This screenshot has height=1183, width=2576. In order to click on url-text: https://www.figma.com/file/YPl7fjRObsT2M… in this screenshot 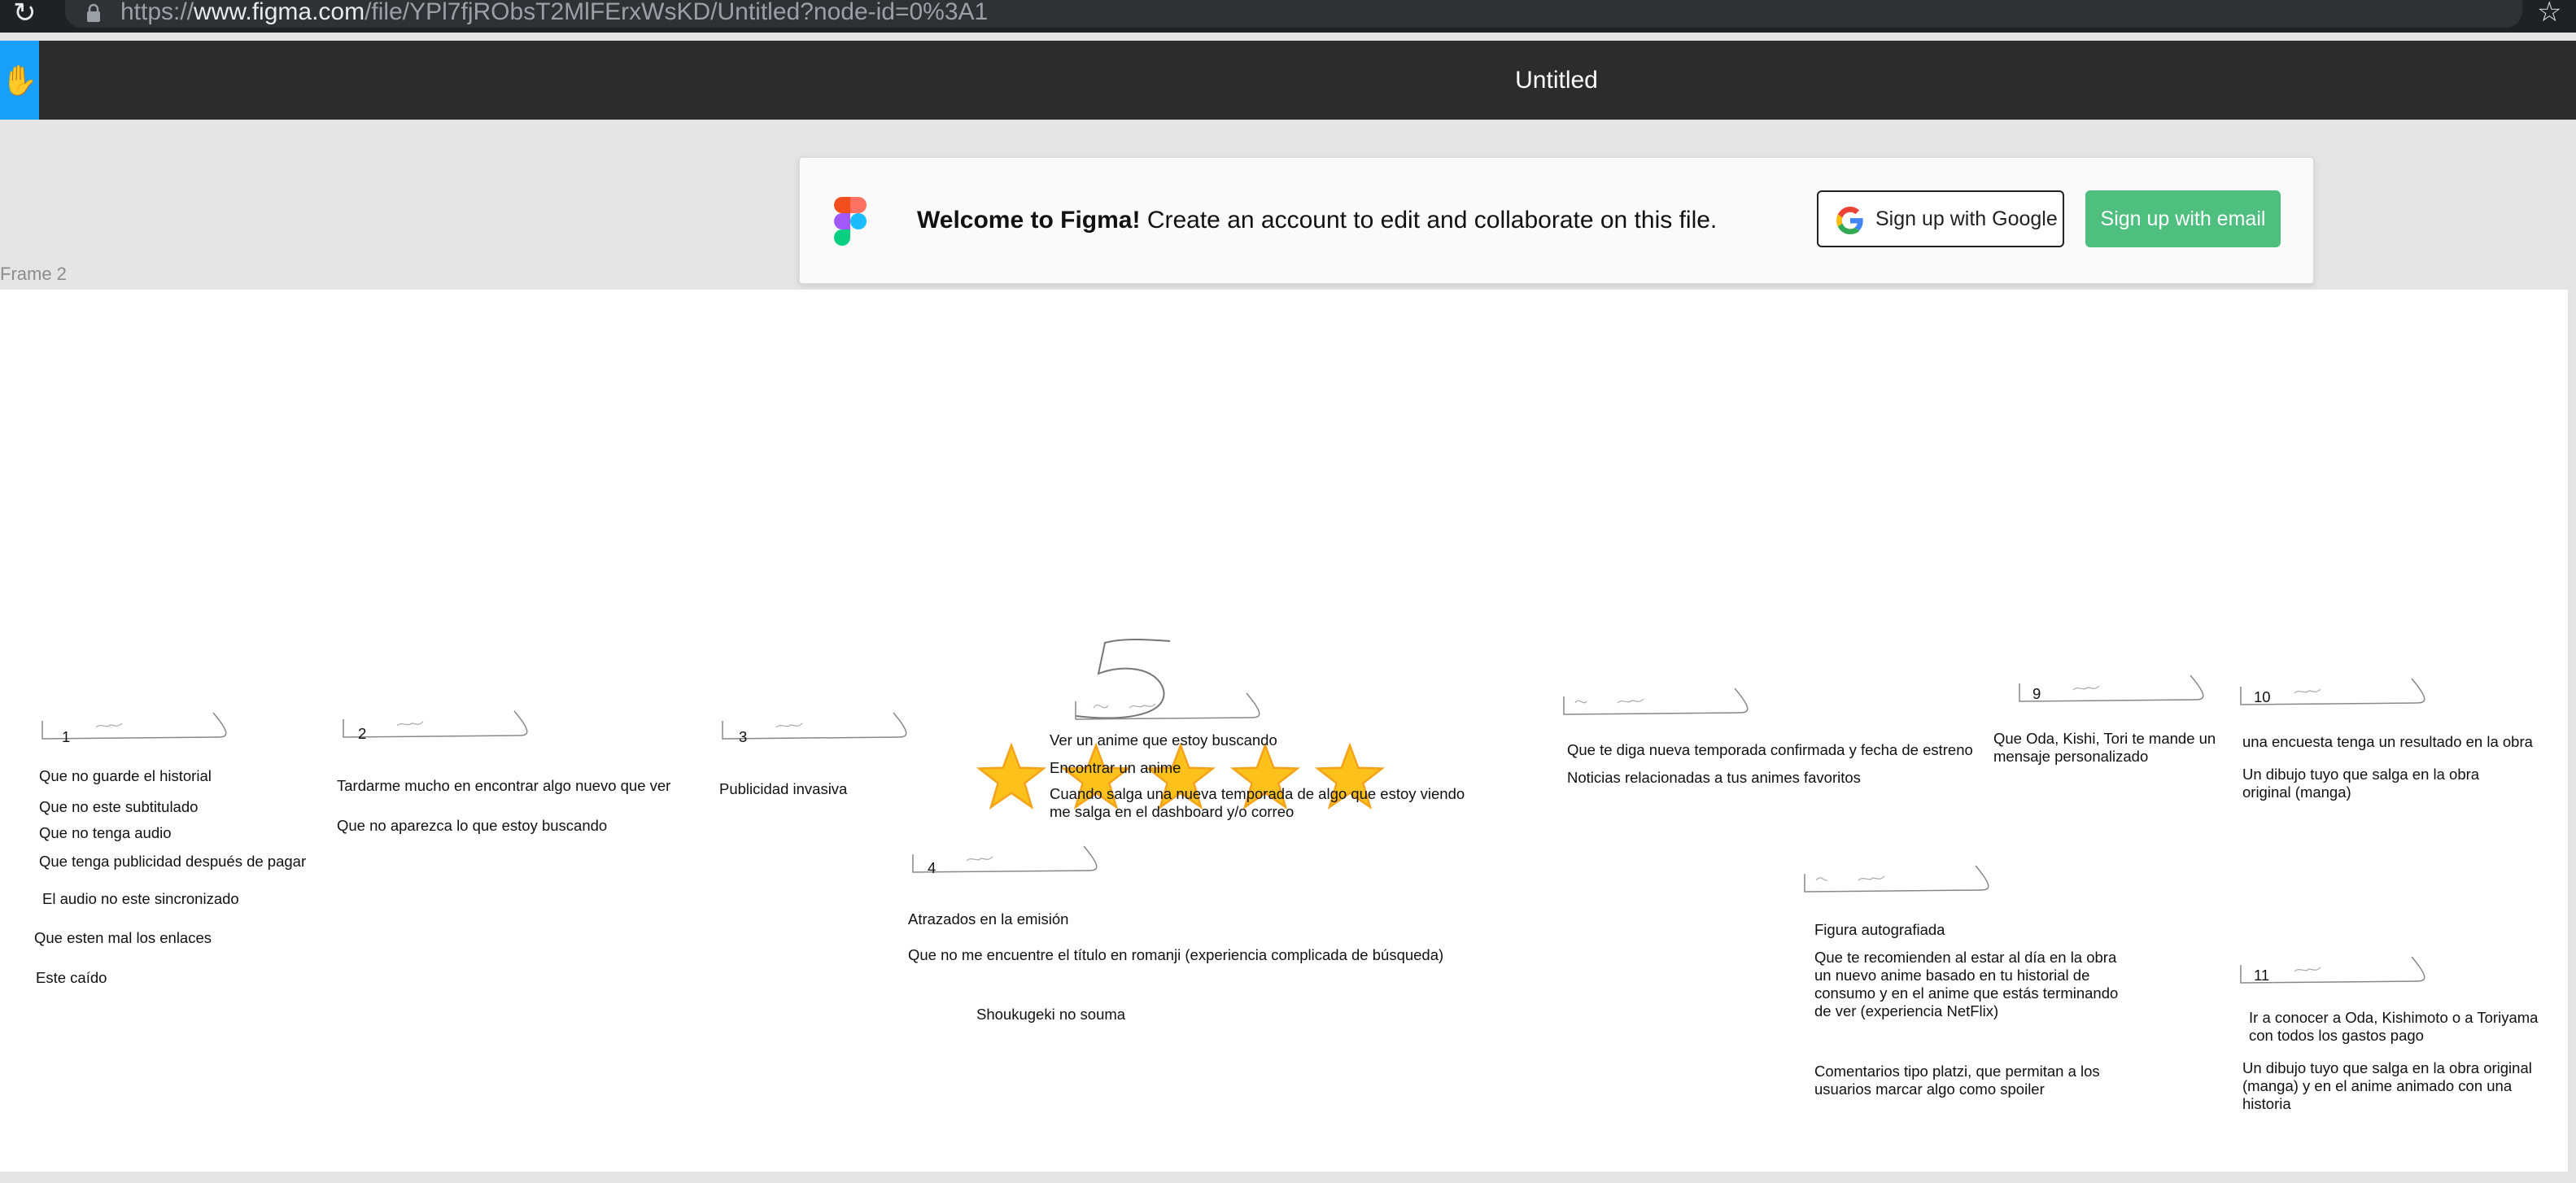, I will do `click(554, 14)`.